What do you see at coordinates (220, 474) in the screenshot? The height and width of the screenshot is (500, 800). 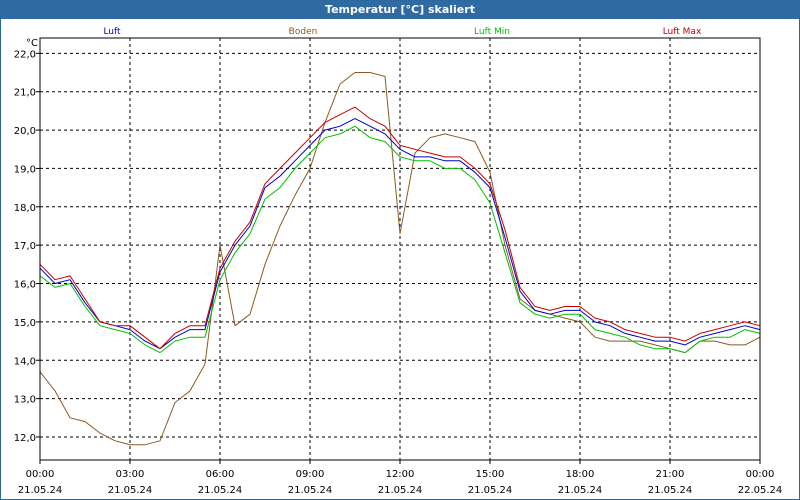 I see `x-tick-time: 06:00` at bounding box center [220, 474].